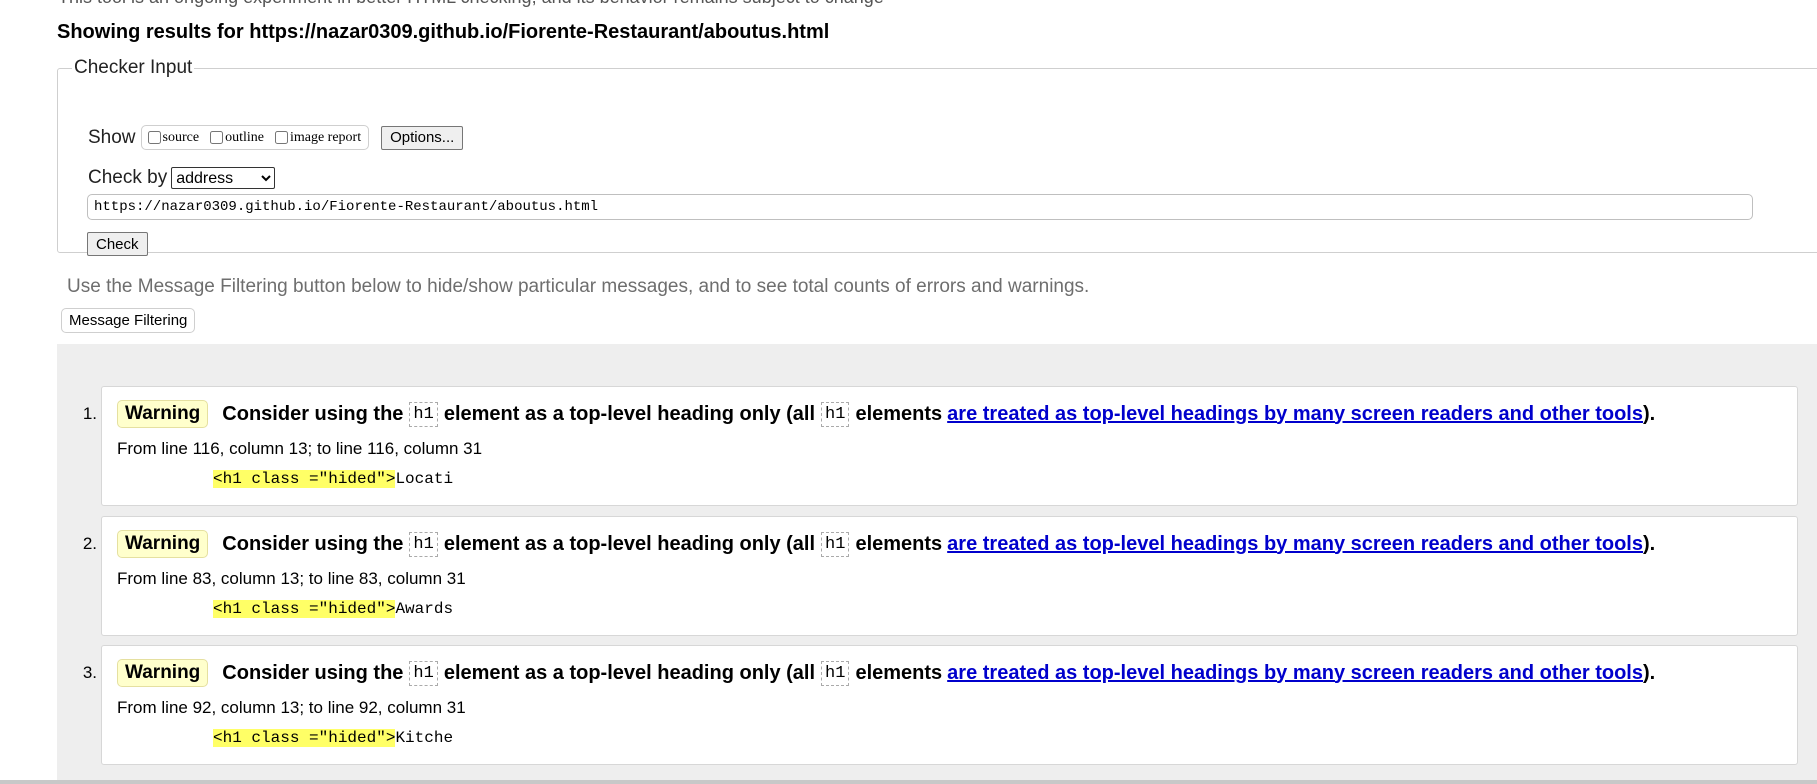  I want to click on message-extract: <h1 class ="hided">Awards, so click(333, 609).